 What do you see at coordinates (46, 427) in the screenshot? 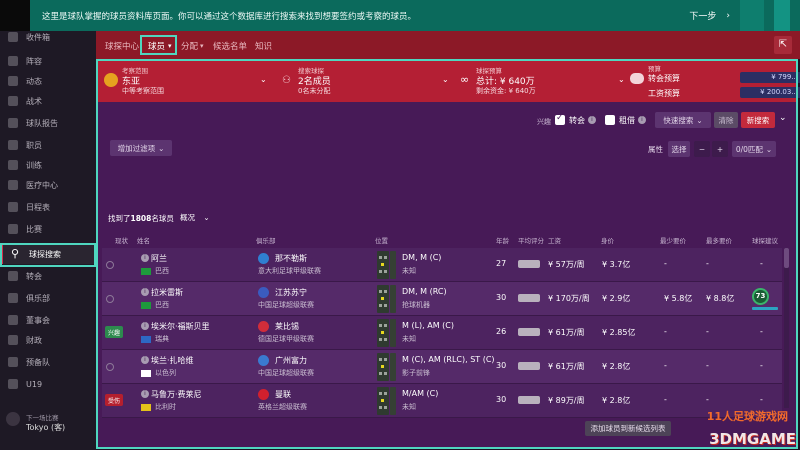
I see `next-match-value: Tokyo (客)` at bounding box center [46, 427].